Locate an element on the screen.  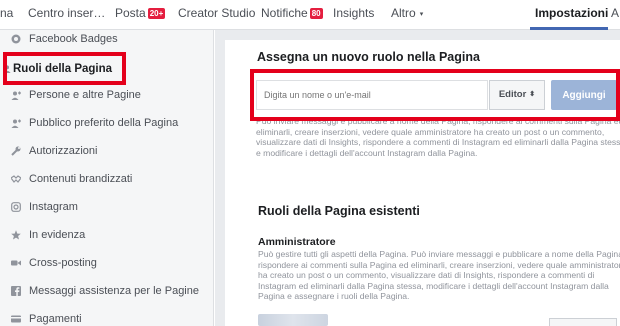
assign-role-heading: Assegna un nuovo ruolo nella Pagina is located at coordinates (368, 57).